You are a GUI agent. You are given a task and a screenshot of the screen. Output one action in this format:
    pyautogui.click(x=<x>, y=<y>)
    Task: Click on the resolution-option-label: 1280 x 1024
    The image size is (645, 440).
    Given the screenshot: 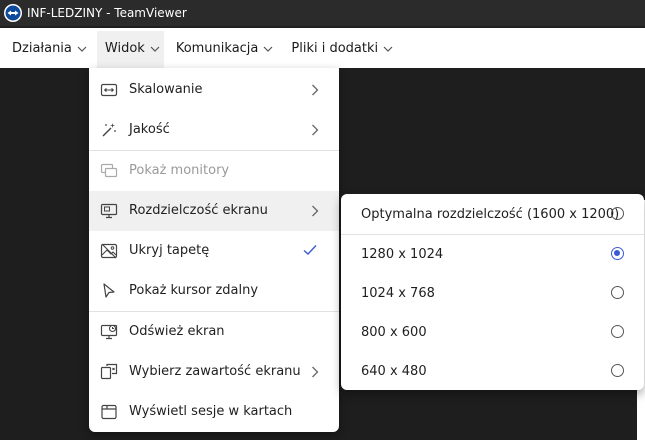 What is the action you would take?
    pyautogui.click(x=402, y=254)
    